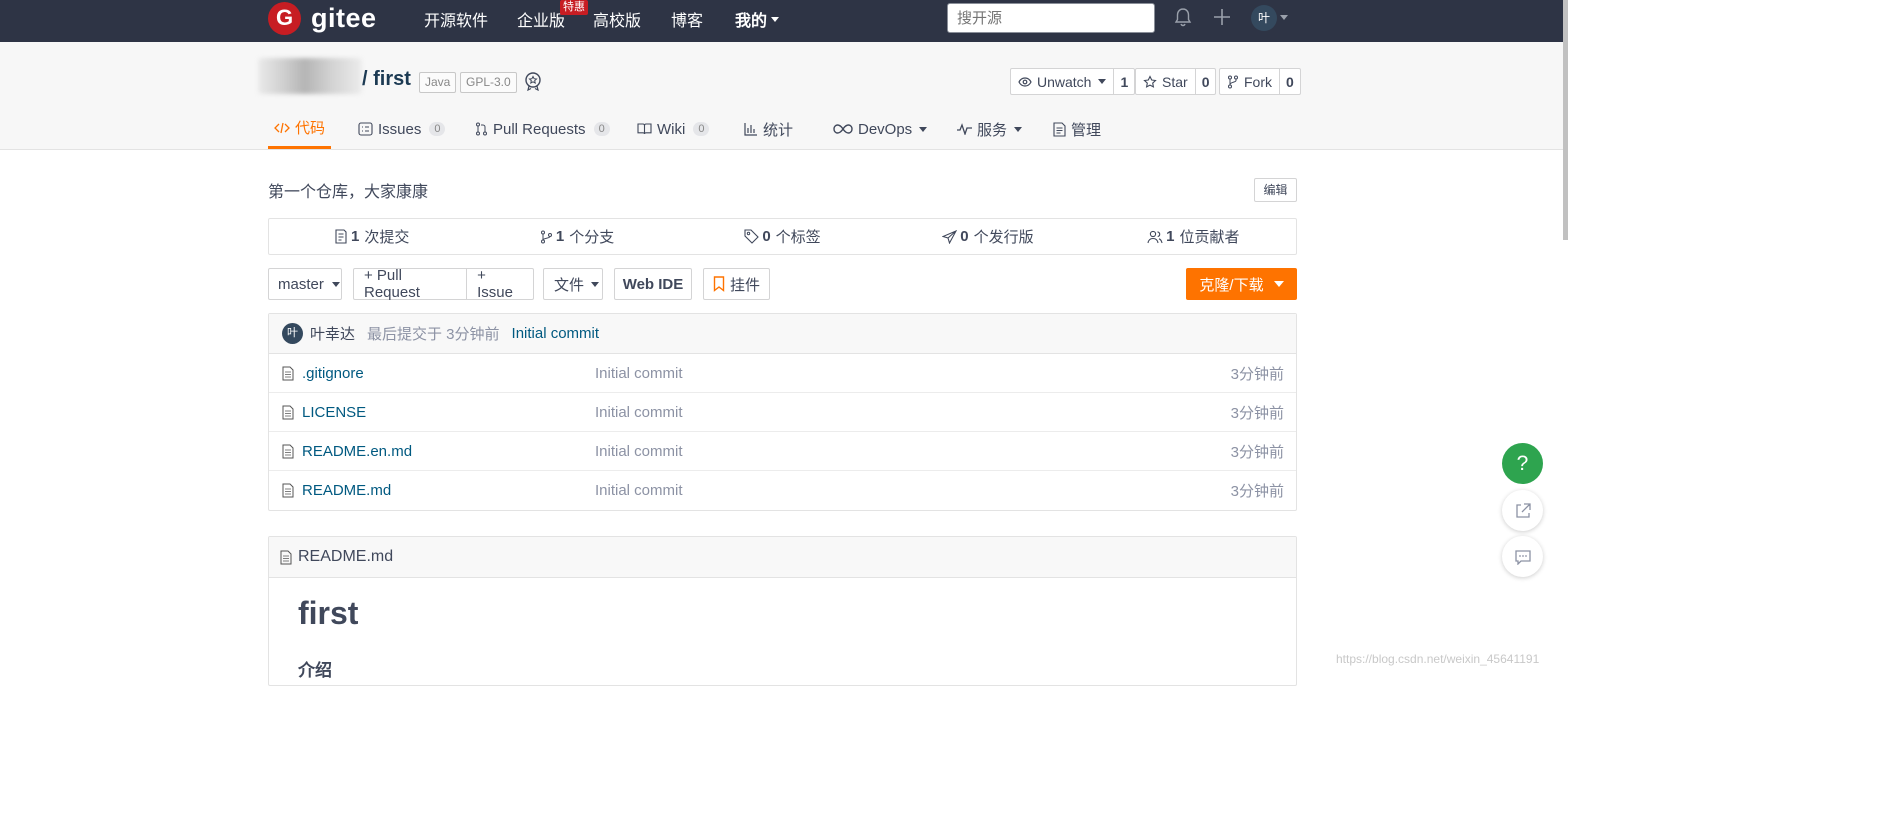 The image size is (1904, 820). What do you see at coordinates (1233, 81) in the screenshot?
I see `fork-icon` at bounding box center [1233, 81].